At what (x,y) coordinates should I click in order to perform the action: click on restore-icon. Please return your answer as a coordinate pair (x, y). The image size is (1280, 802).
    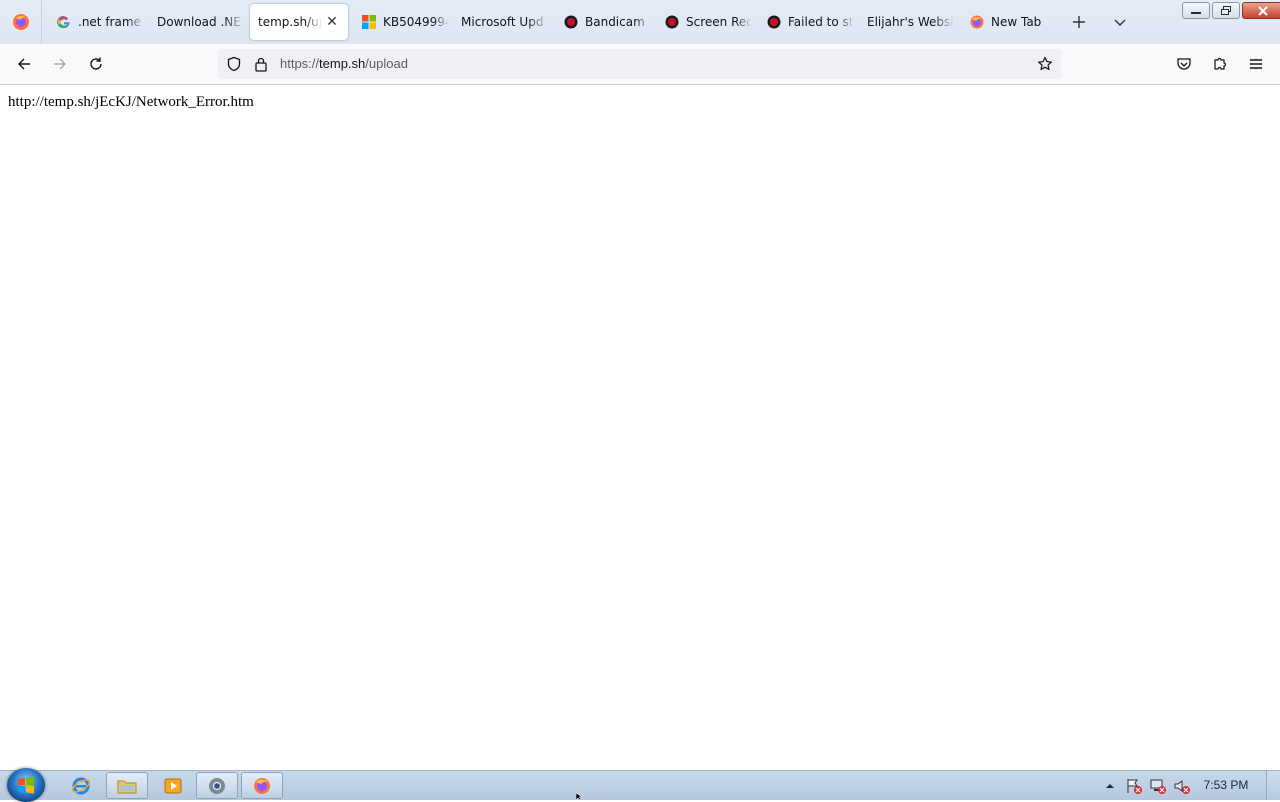
    Looking at the image, I should click on (1226, 10).